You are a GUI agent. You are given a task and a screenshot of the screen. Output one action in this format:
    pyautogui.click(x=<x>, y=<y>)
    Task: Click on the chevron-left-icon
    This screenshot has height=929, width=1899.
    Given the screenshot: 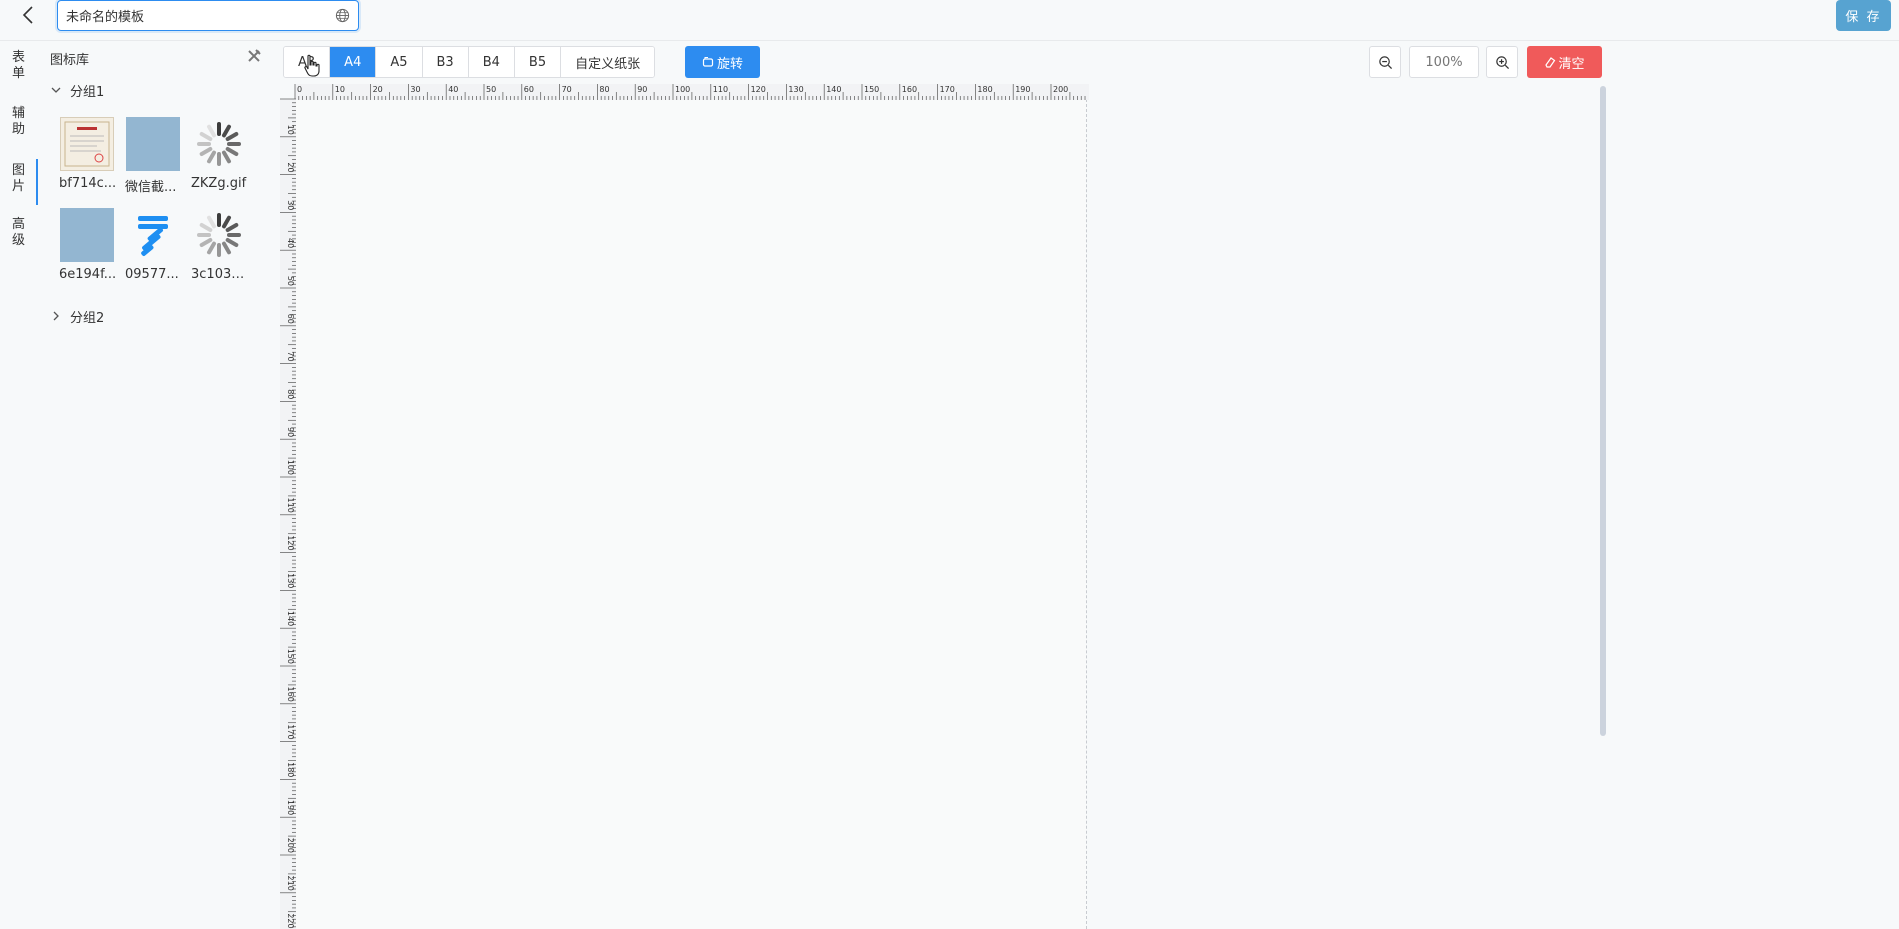 What is the action you would take?
    pyautogui.click(x=27, y=15)
    